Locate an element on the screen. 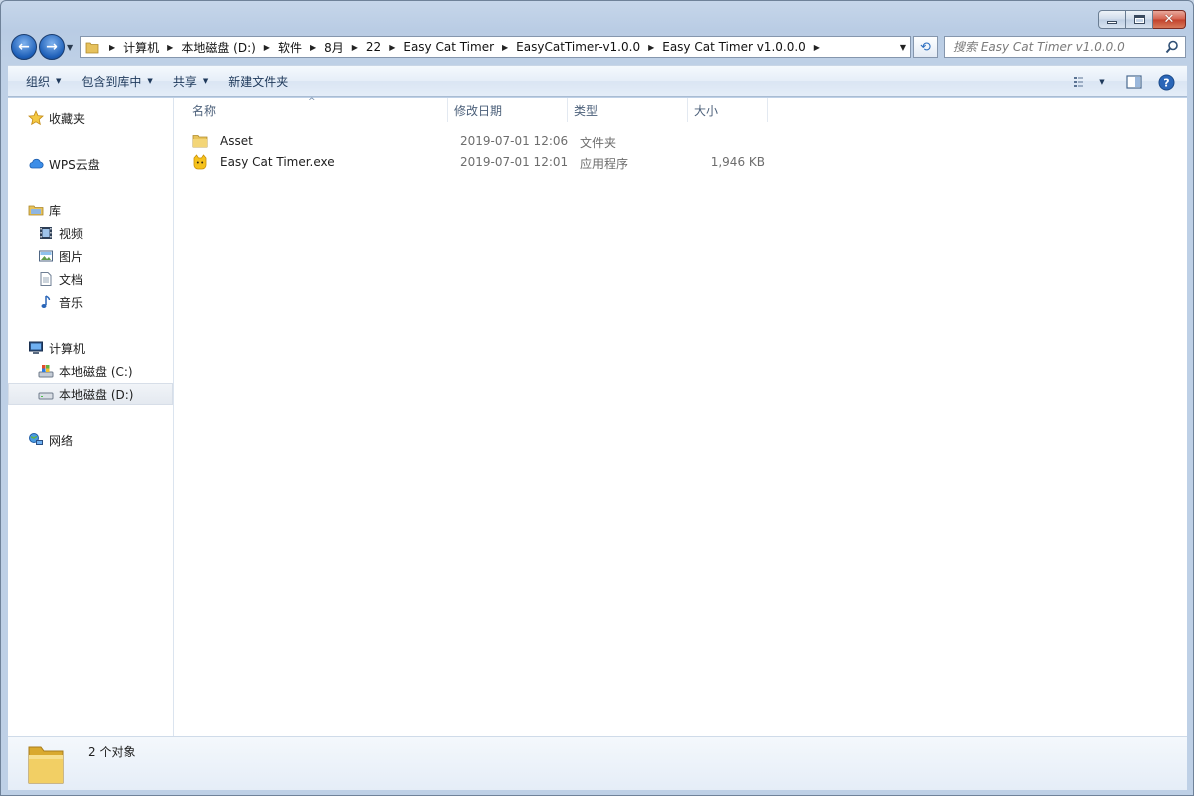  include-library-button: 包含到库中 ▼ is located at coordinates (116, 81).